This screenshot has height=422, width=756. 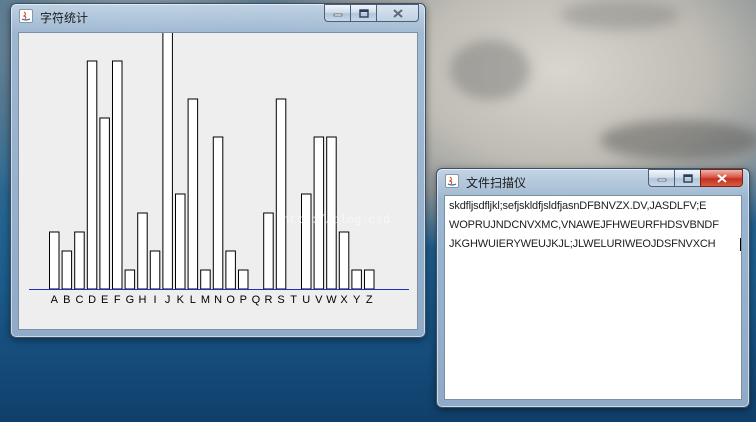 What do you see at coordinates (306, 300) in the screenshot?
I see `tick-label-u: U` at bounding box center [306, 300].